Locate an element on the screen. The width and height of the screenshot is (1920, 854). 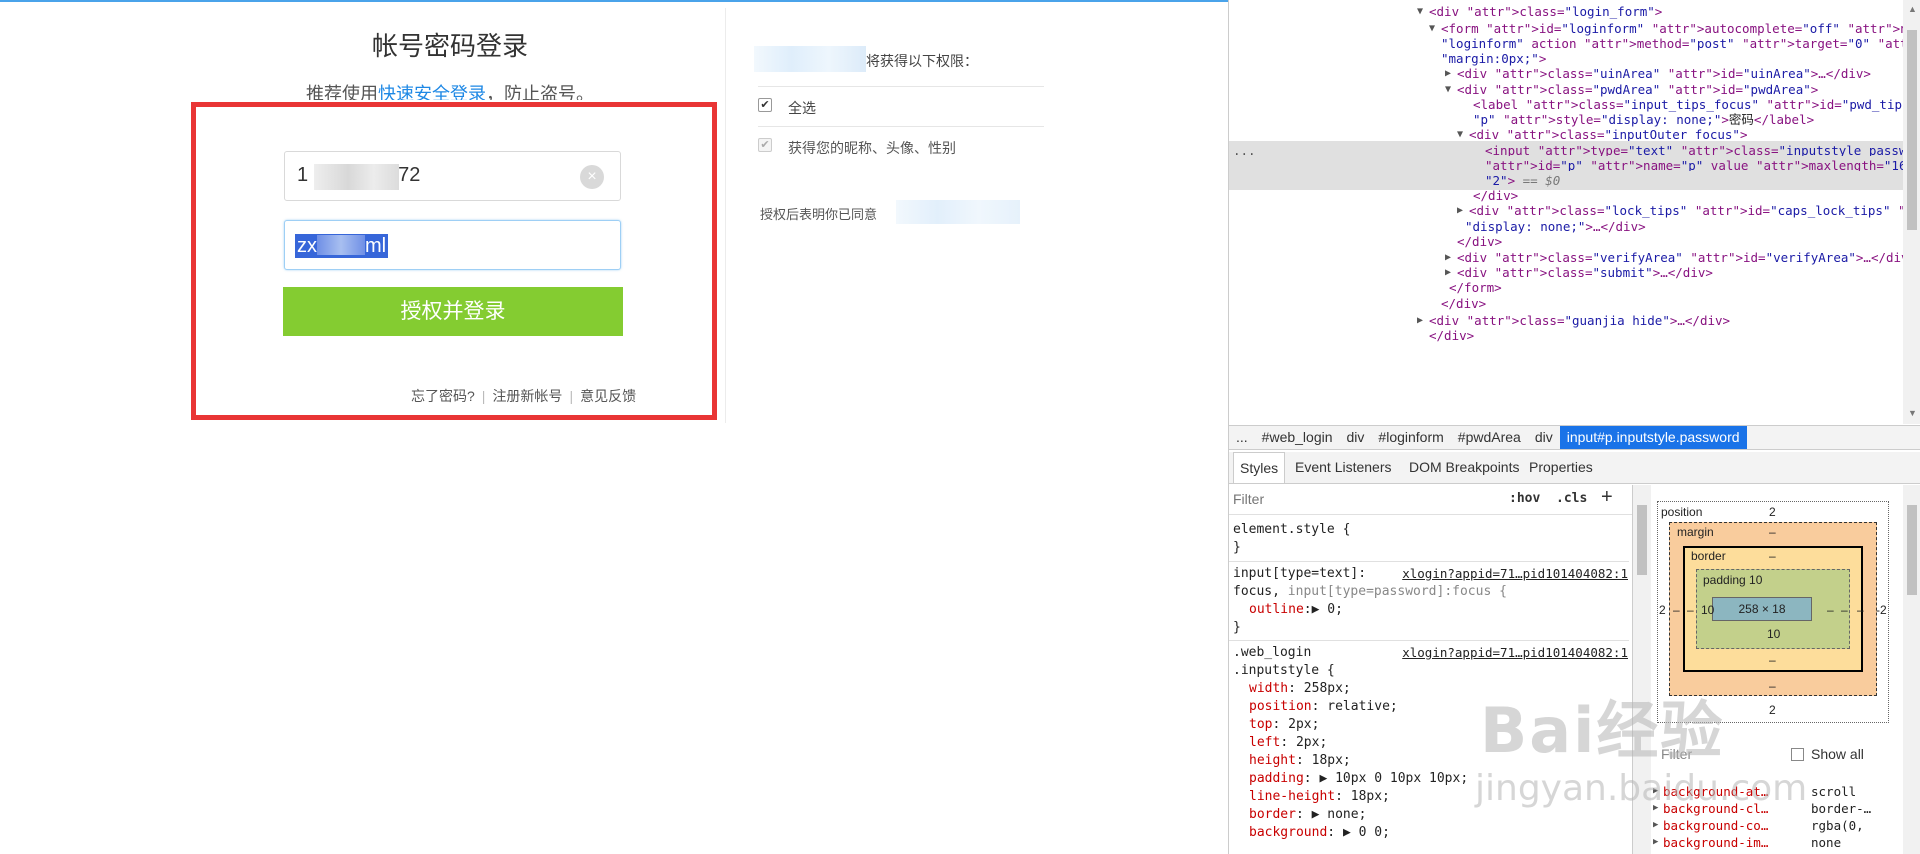
show-all-label: Show all is located at coordinates (1837, 754).